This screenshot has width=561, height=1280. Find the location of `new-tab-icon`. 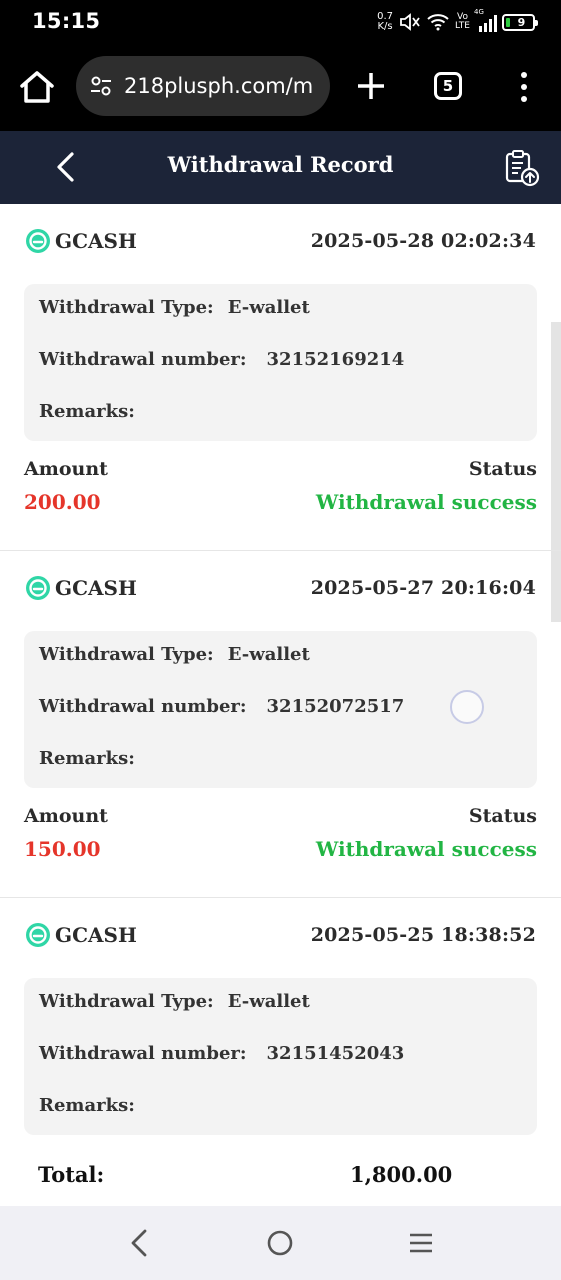

new-tab-icon is located at coordinates (371, 86).